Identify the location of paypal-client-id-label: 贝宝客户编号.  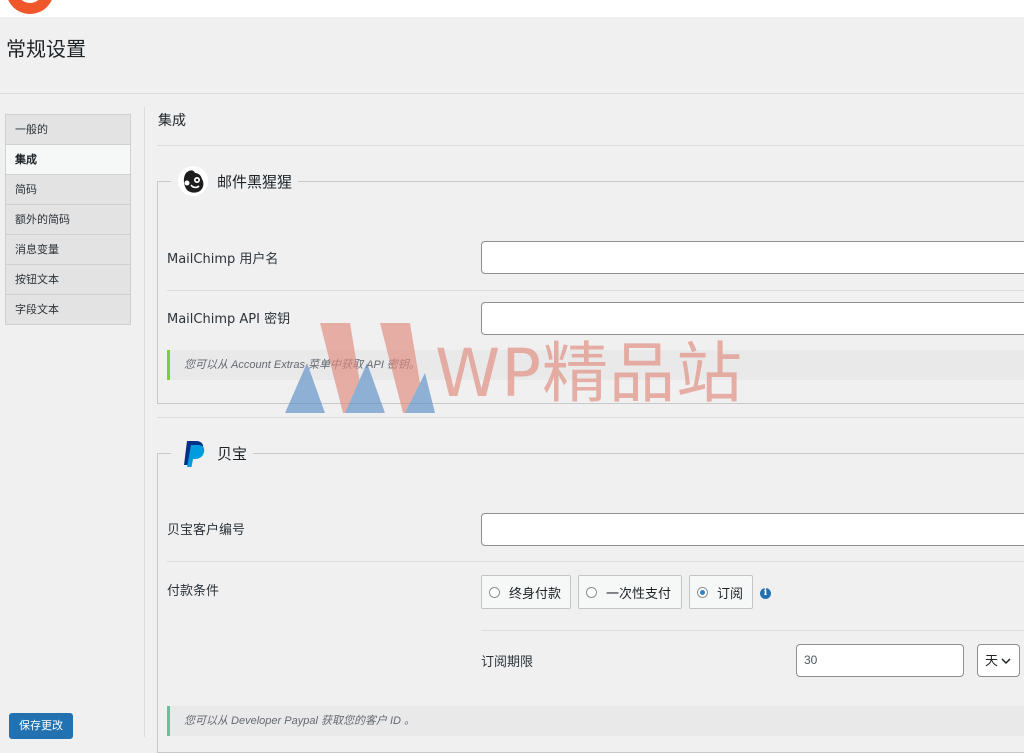
(206, 530).